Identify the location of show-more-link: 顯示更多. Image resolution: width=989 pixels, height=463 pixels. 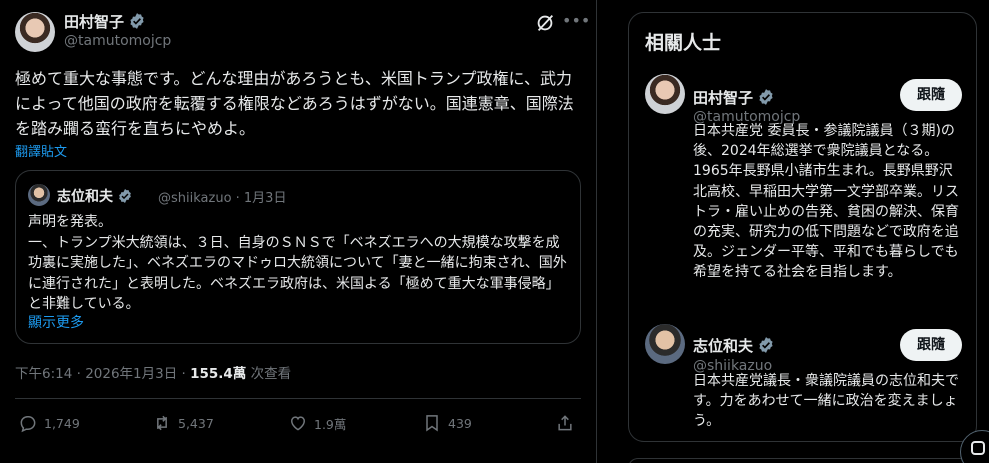
(56, 322).